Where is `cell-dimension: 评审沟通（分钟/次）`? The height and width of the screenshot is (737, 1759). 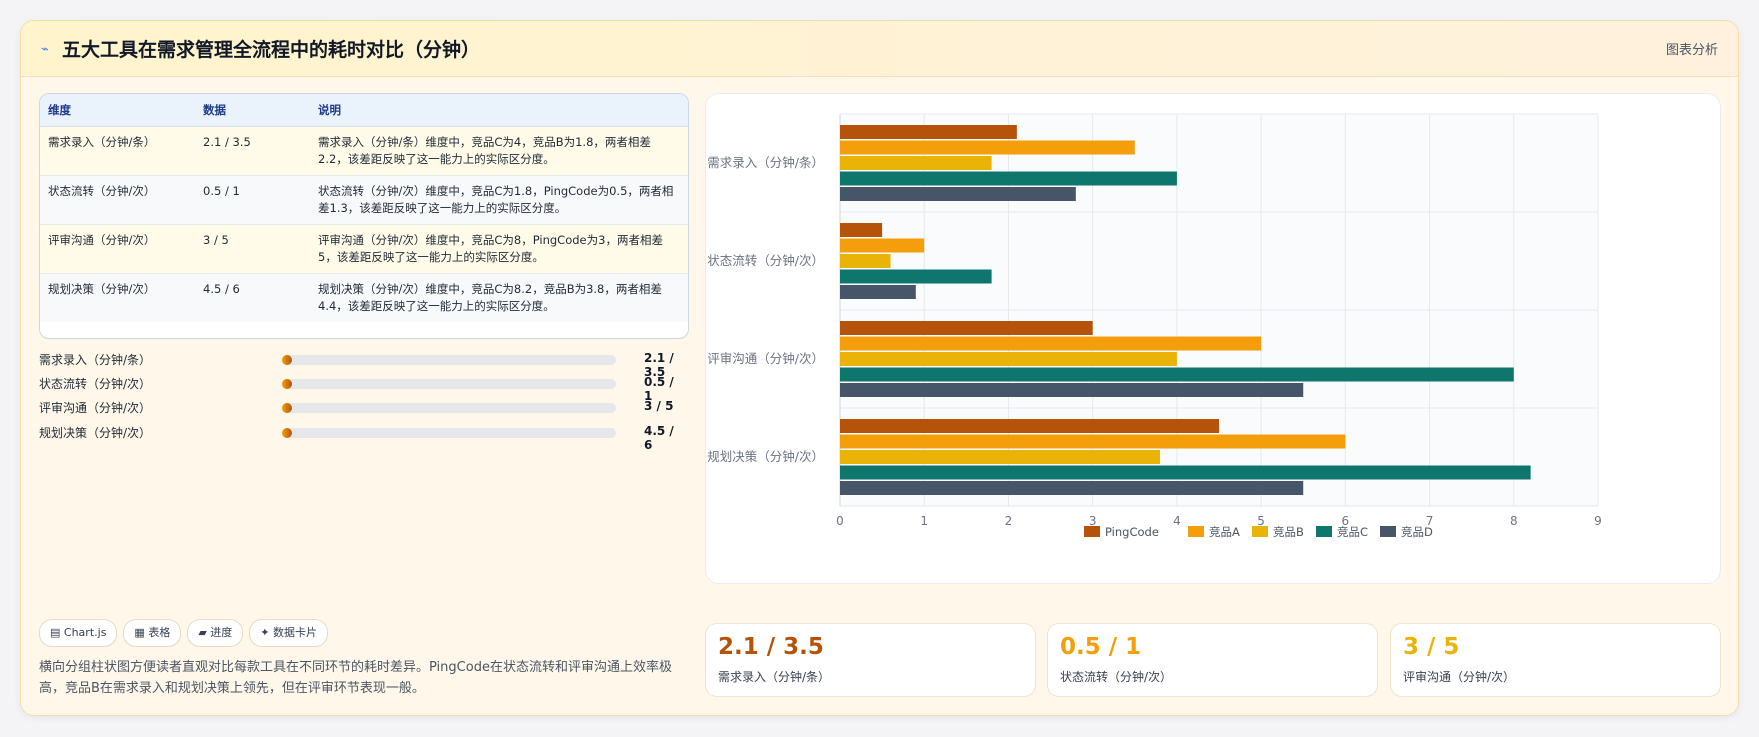
cell-dimension: 评审沟通（分钟/次） is located at coordinates (117, 249).